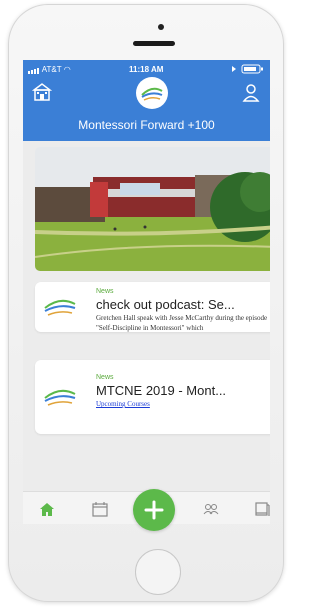  Describe the element at coordinates (154, 43) in the screenshot. I see `earpiece-speaker` at that location.